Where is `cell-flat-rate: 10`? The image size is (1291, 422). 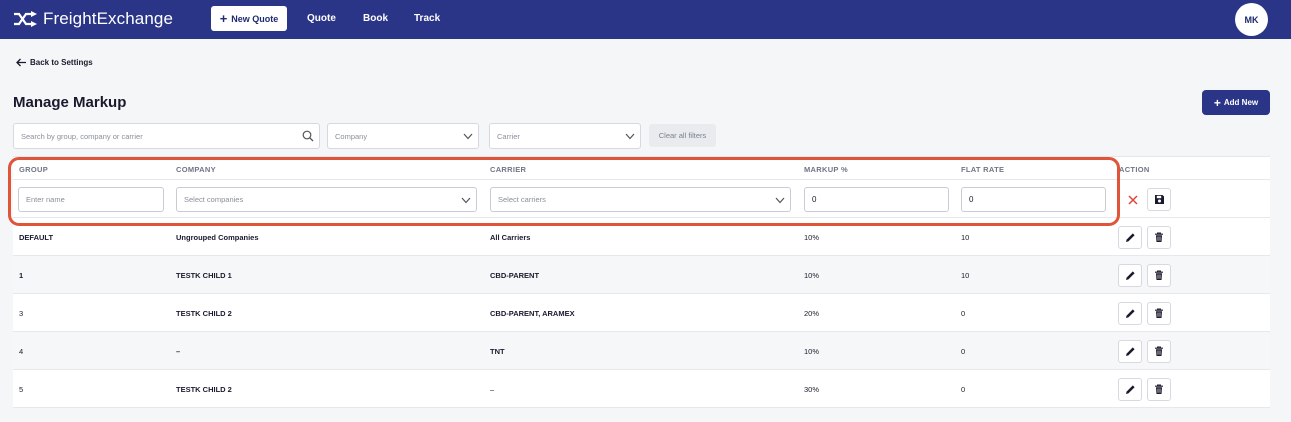 cell-flat-rate: 10 is located at coordinates (965, 275).